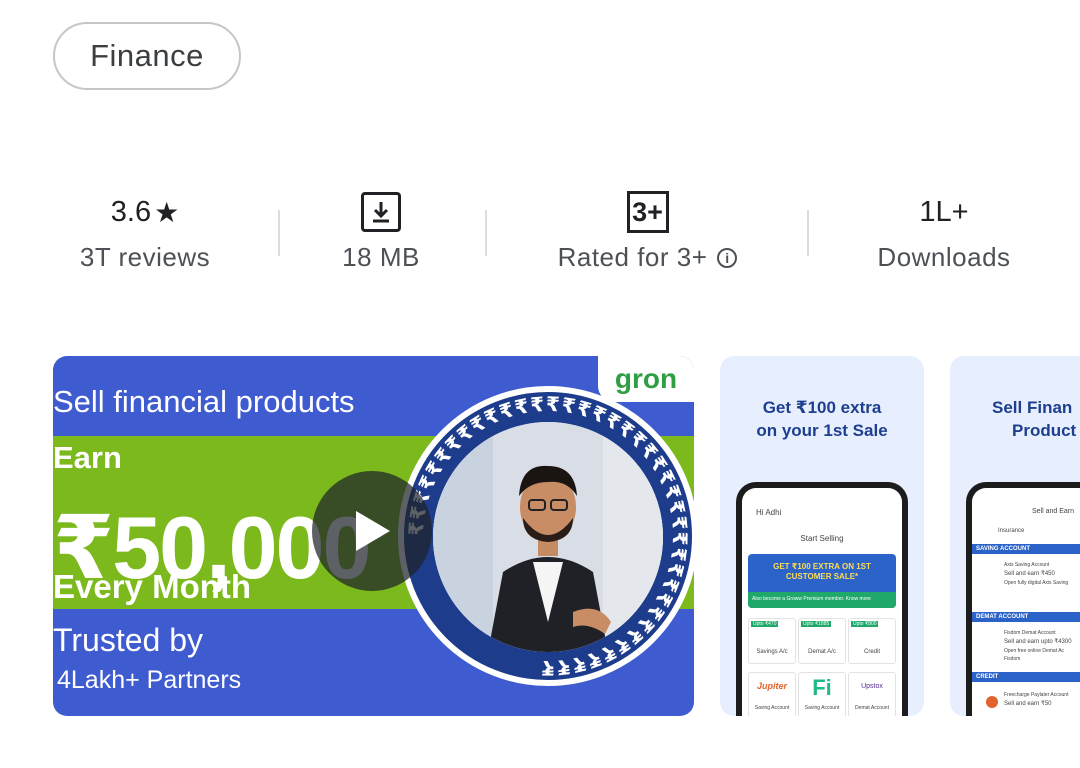  What do you see at coordinates (1053, 511) in the screenshot?
I see `screen-header: Sell and Earn` at bounding box center [1053, 511].